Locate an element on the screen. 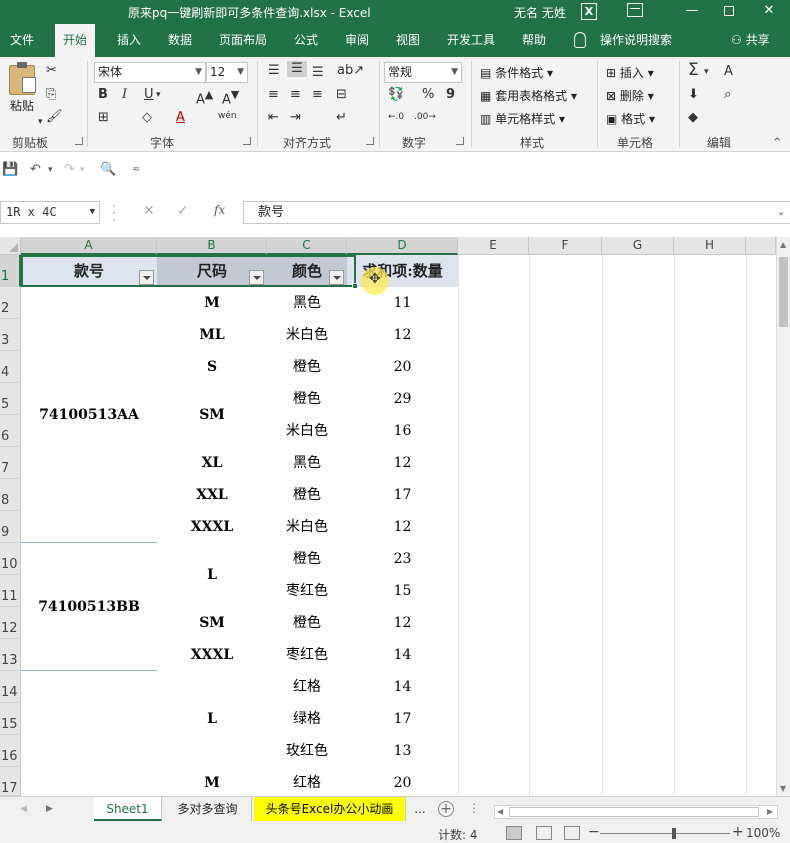 This screenshot has height=843, width=790. row-header: 8 is located at coordinates (10, 495).